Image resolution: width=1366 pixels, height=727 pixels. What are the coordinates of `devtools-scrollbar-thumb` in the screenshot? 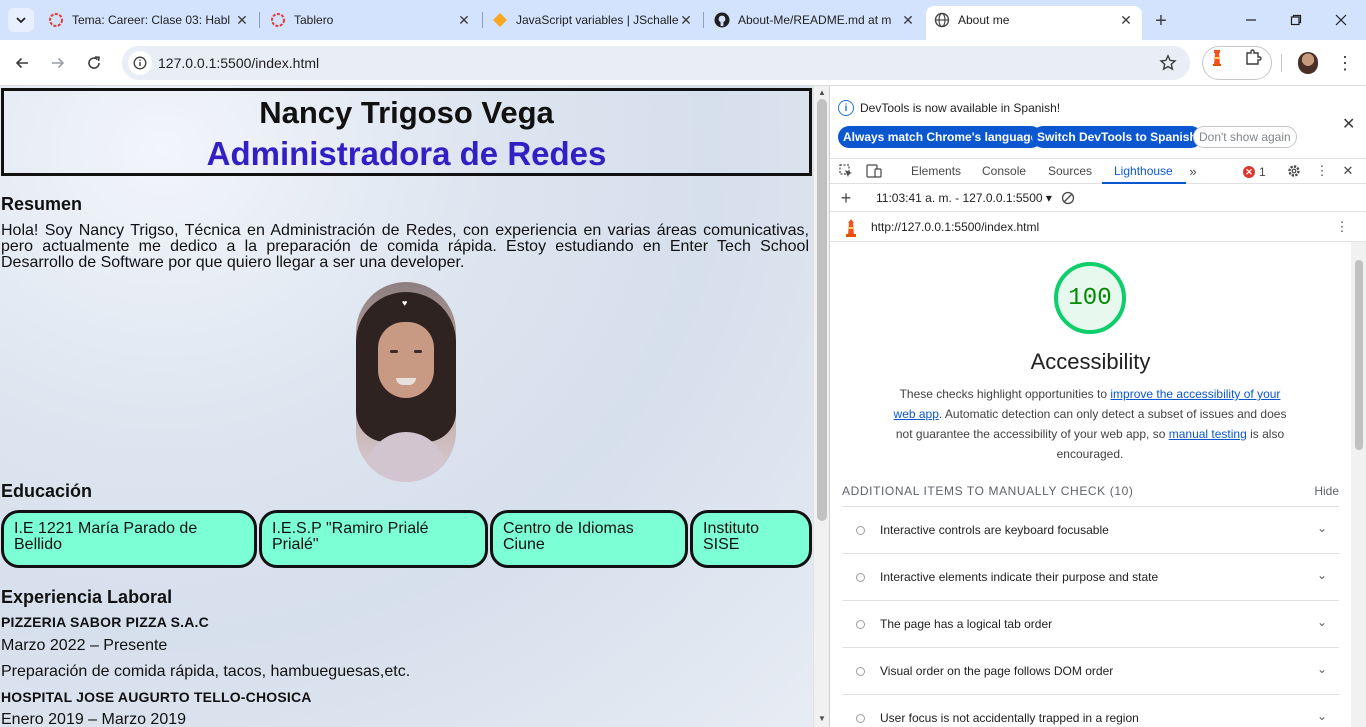 It's located at (1359, 355).